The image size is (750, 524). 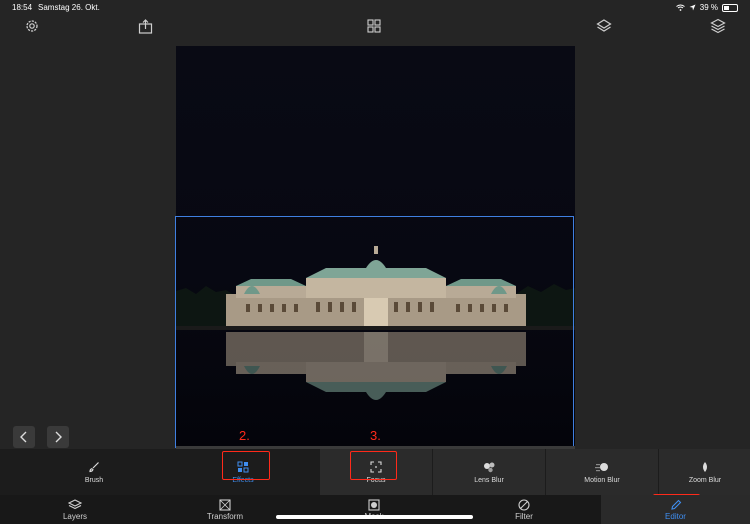 What do you see at coordinates (374, 504) in the screenshot?
I see `mask-icon` at bounding box center [374, 504].